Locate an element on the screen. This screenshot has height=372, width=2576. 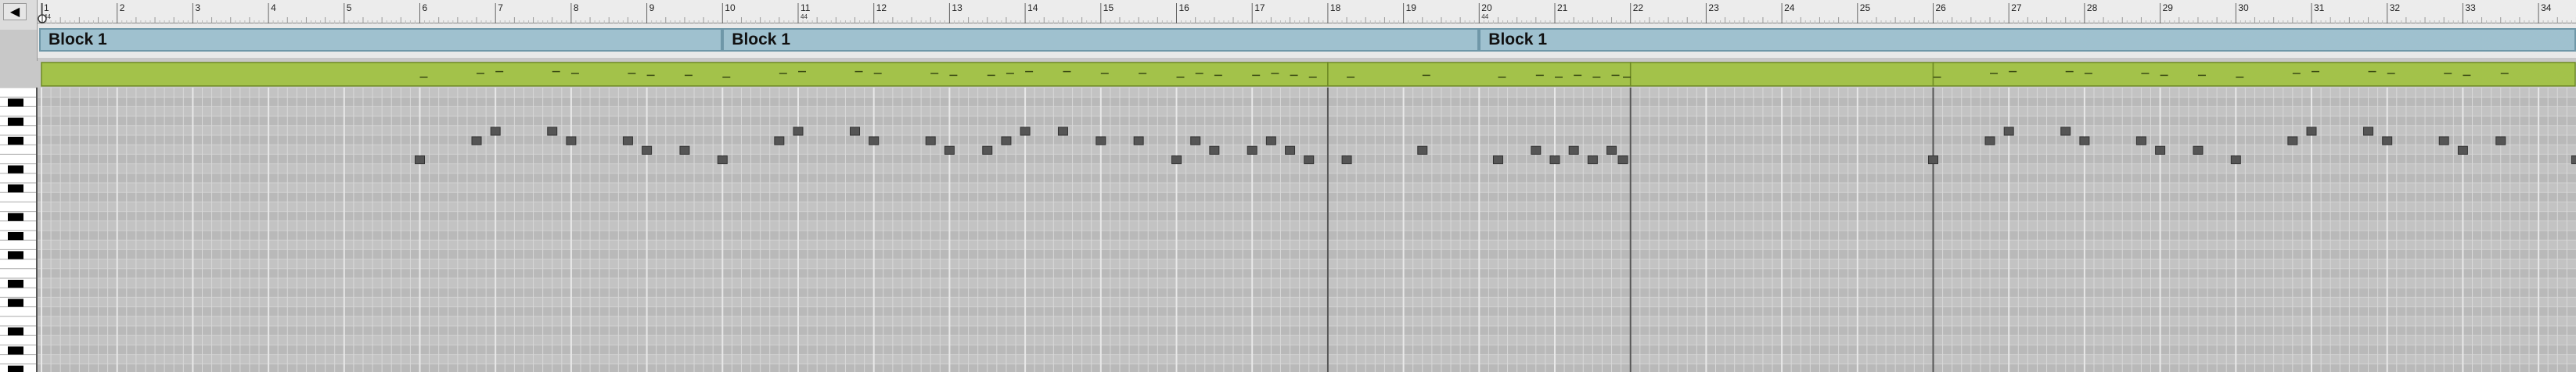
bar-number: 6 is located at coordinates (425, 7).